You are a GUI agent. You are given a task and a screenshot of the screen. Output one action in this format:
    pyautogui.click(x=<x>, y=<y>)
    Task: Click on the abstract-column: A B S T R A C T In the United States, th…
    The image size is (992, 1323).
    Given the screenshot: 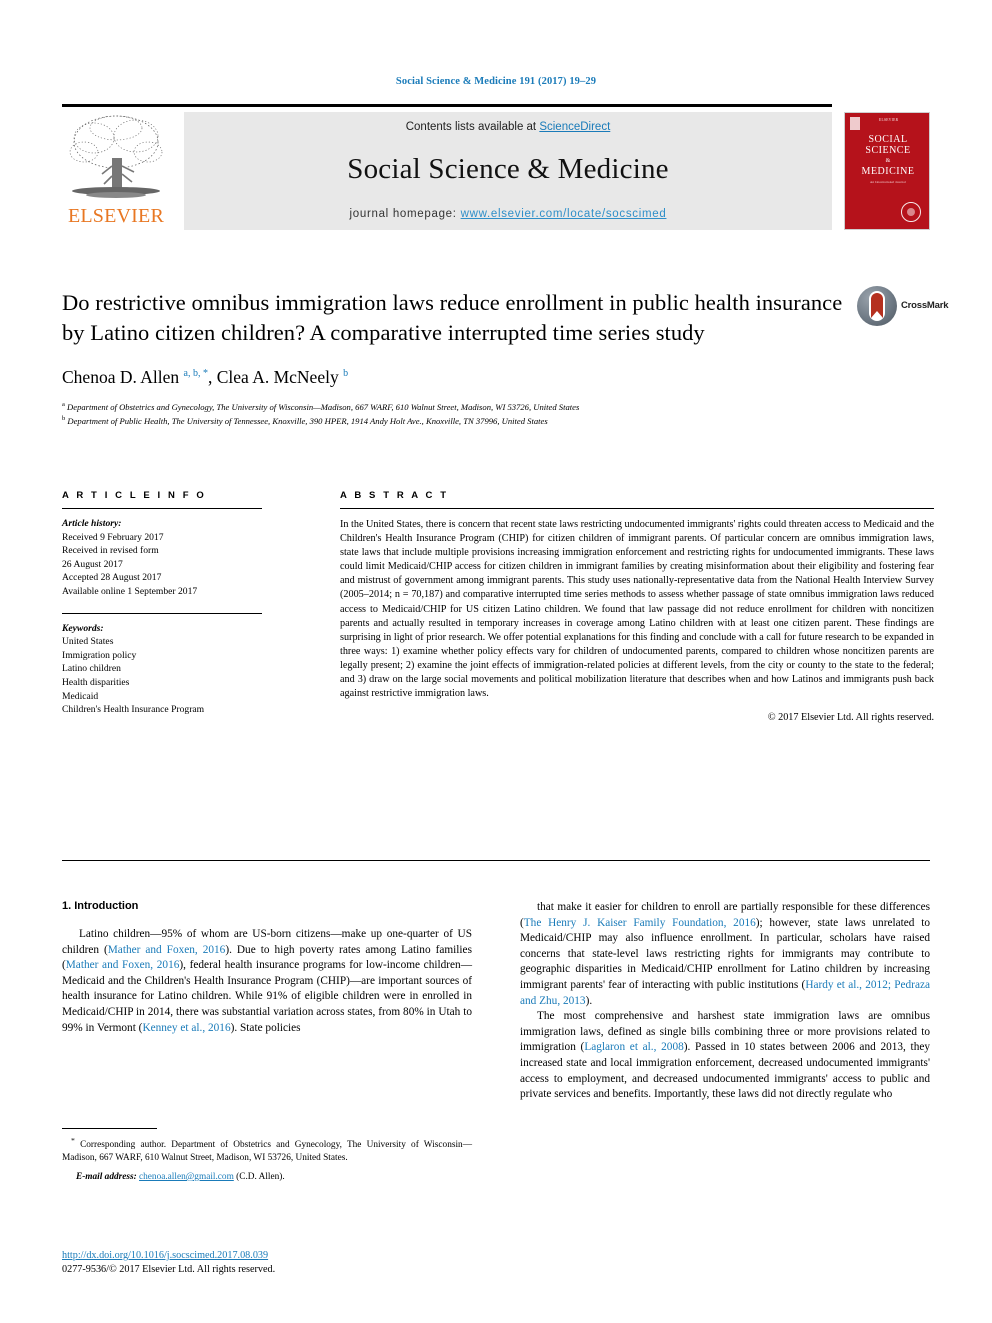 What is the action you would take?
    pyautogui.click(x=637, y=606)
    